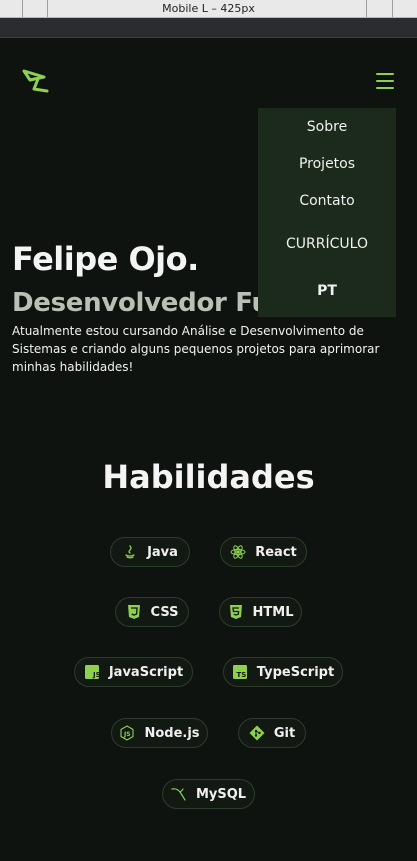  What do you see at coordinates (327, 201) in the screenshot?
I see `nav-item-contato: Contato` at bounding box center [327, 201].